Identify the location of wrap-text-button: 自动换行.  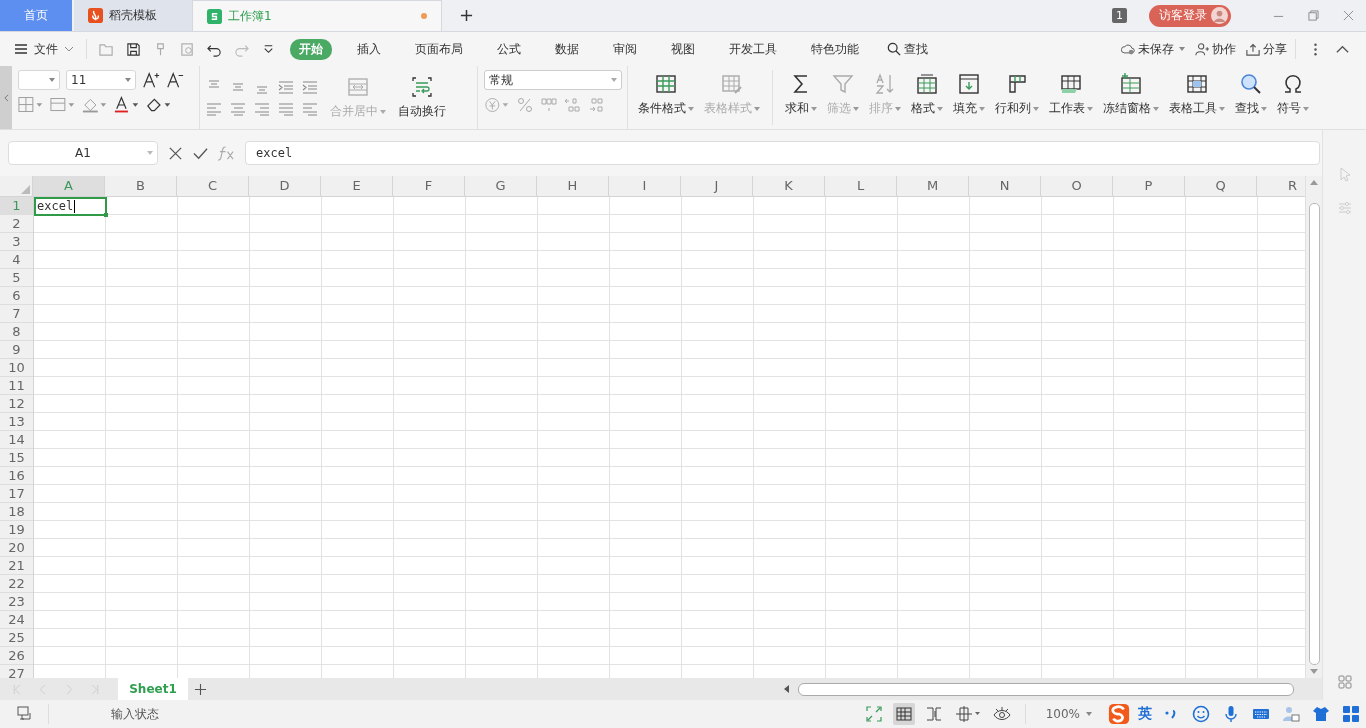
(422, 97).